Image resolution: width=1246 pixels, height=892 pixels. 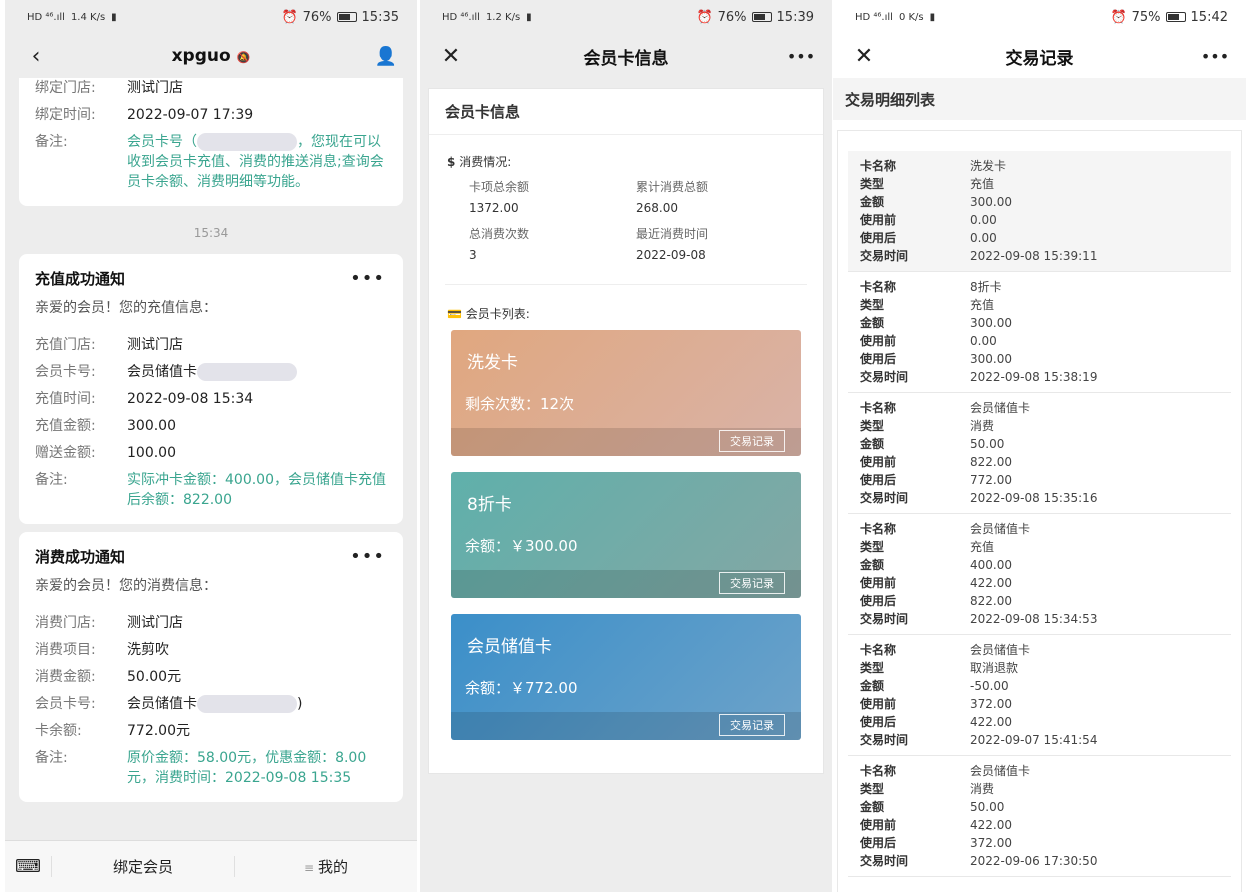 What do you see at coordinates (991, 565) in the screenshot?
I see `amount-value: 400.00` at bounding box center [991, 565].